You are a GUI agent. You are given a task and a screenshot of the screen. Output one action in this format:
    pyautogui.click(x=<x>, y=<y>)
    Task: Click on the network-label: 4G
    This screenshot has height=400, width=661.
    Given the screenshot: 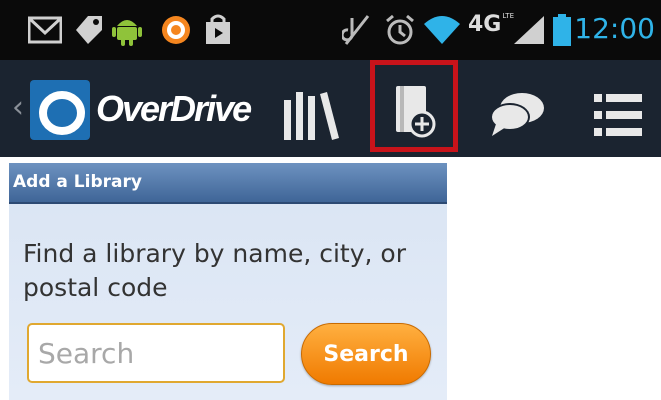 What is the action you would take?
    pyautogui.click(x=485, y=24)
    